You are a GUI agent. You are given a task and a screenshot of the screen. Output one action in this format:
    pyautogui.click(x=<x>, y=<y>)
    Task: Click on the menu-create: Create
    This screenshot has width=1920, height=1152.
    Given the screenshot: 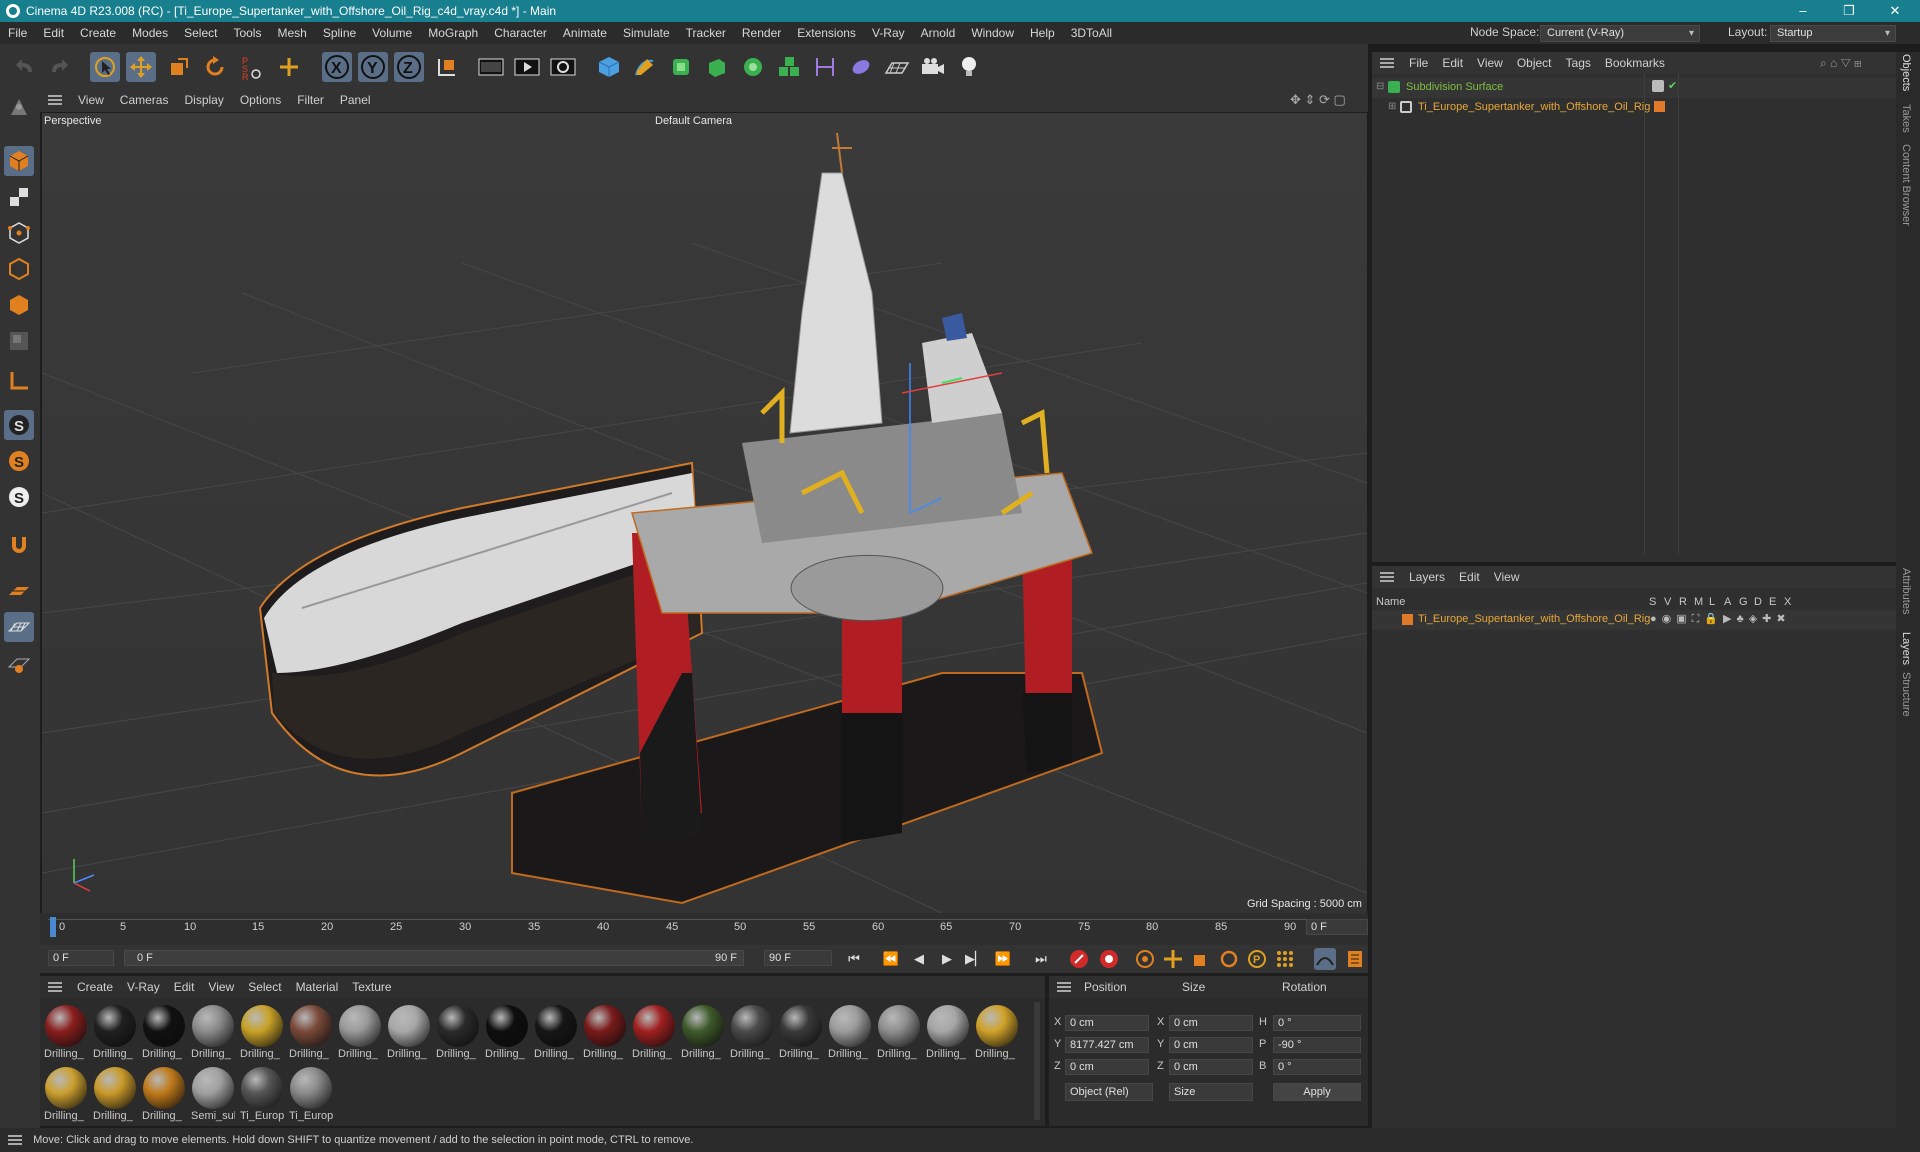 What is the action you would take?
    pyautogui.click(x=98, y=33)
    